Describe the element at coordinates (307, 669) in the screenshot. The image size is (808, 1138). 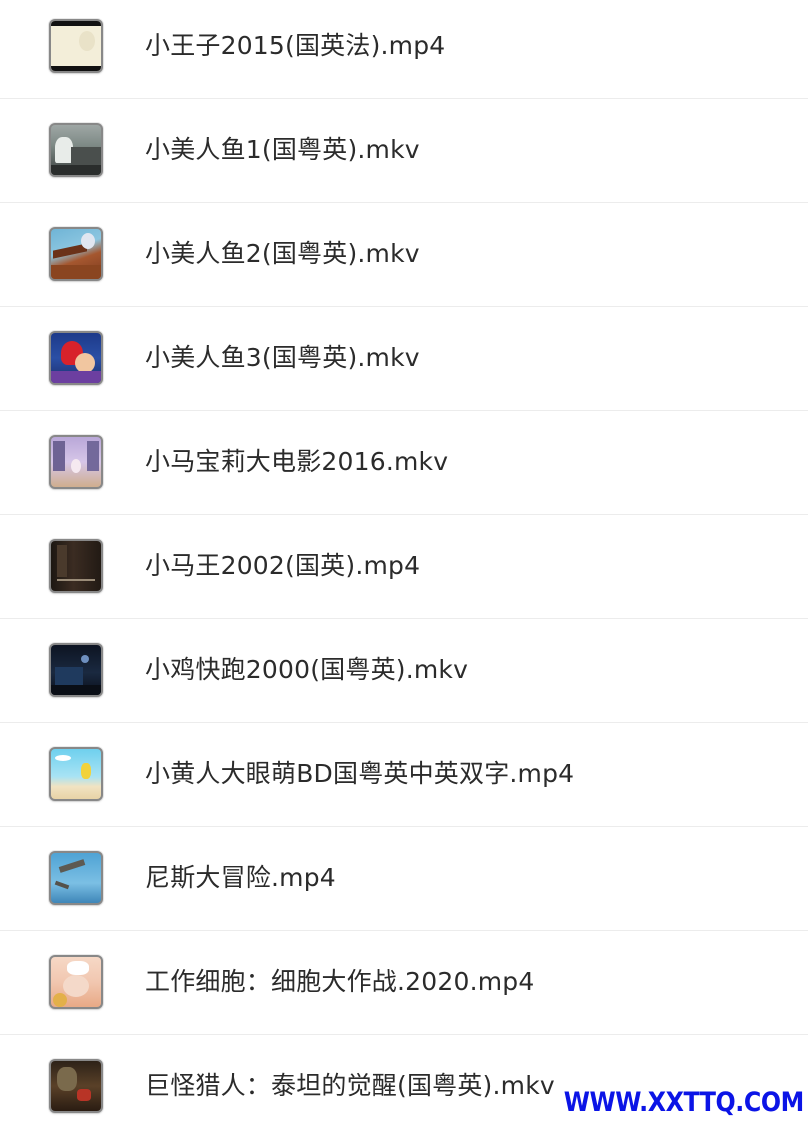
I see `file-name: 小鸡快跑2000(国粤英).mkv` at that location.